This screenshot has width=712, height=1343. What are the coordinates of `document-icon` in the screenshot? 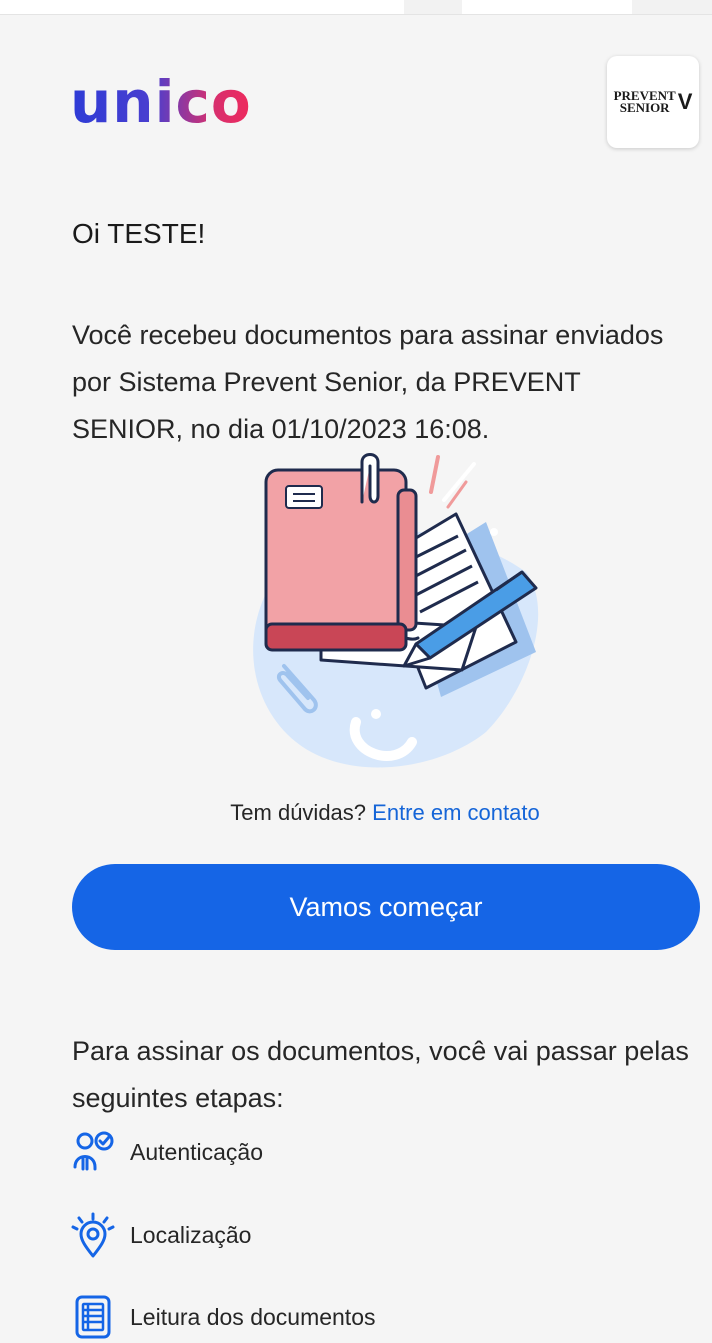 It's located at (93, 1317).